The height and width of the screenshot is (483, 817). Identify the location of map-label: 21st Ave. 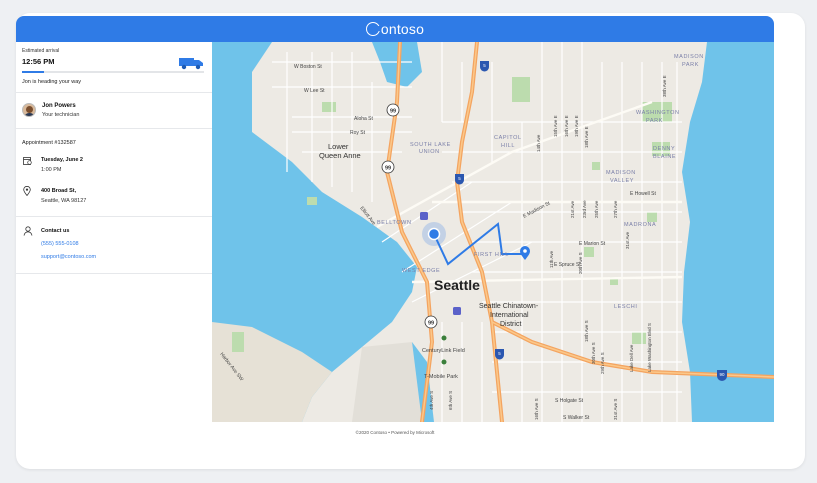
(572, 209).